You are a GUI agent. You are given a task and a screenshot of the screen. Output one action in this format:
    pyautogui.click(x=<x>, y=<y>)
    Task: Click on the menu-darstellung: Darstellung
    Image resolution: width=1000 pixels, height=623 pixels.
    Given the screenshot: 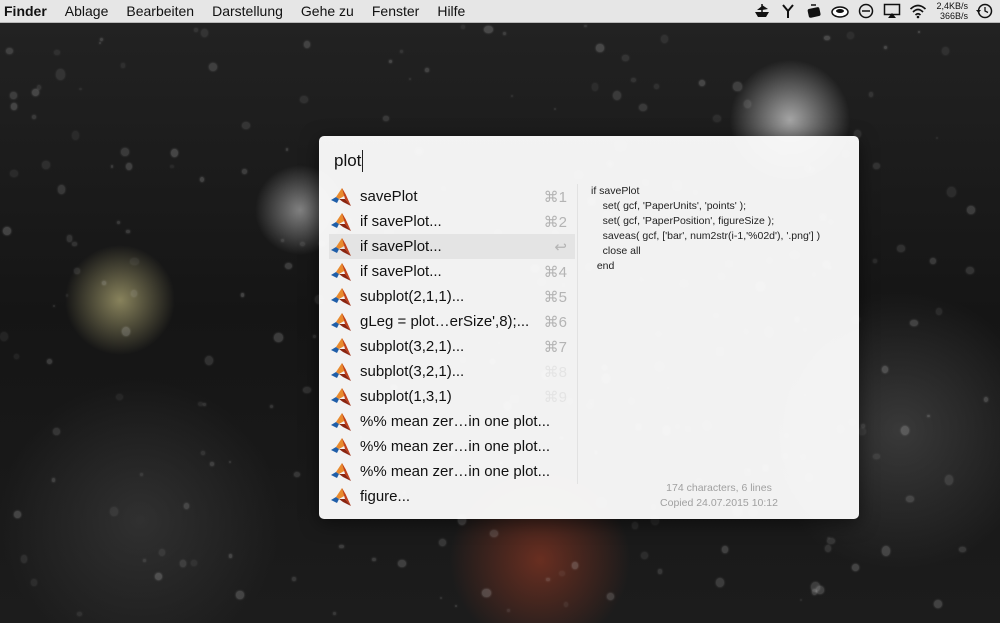 What is the action you would take?
    pyautogui.click(x=247, y=11)
    